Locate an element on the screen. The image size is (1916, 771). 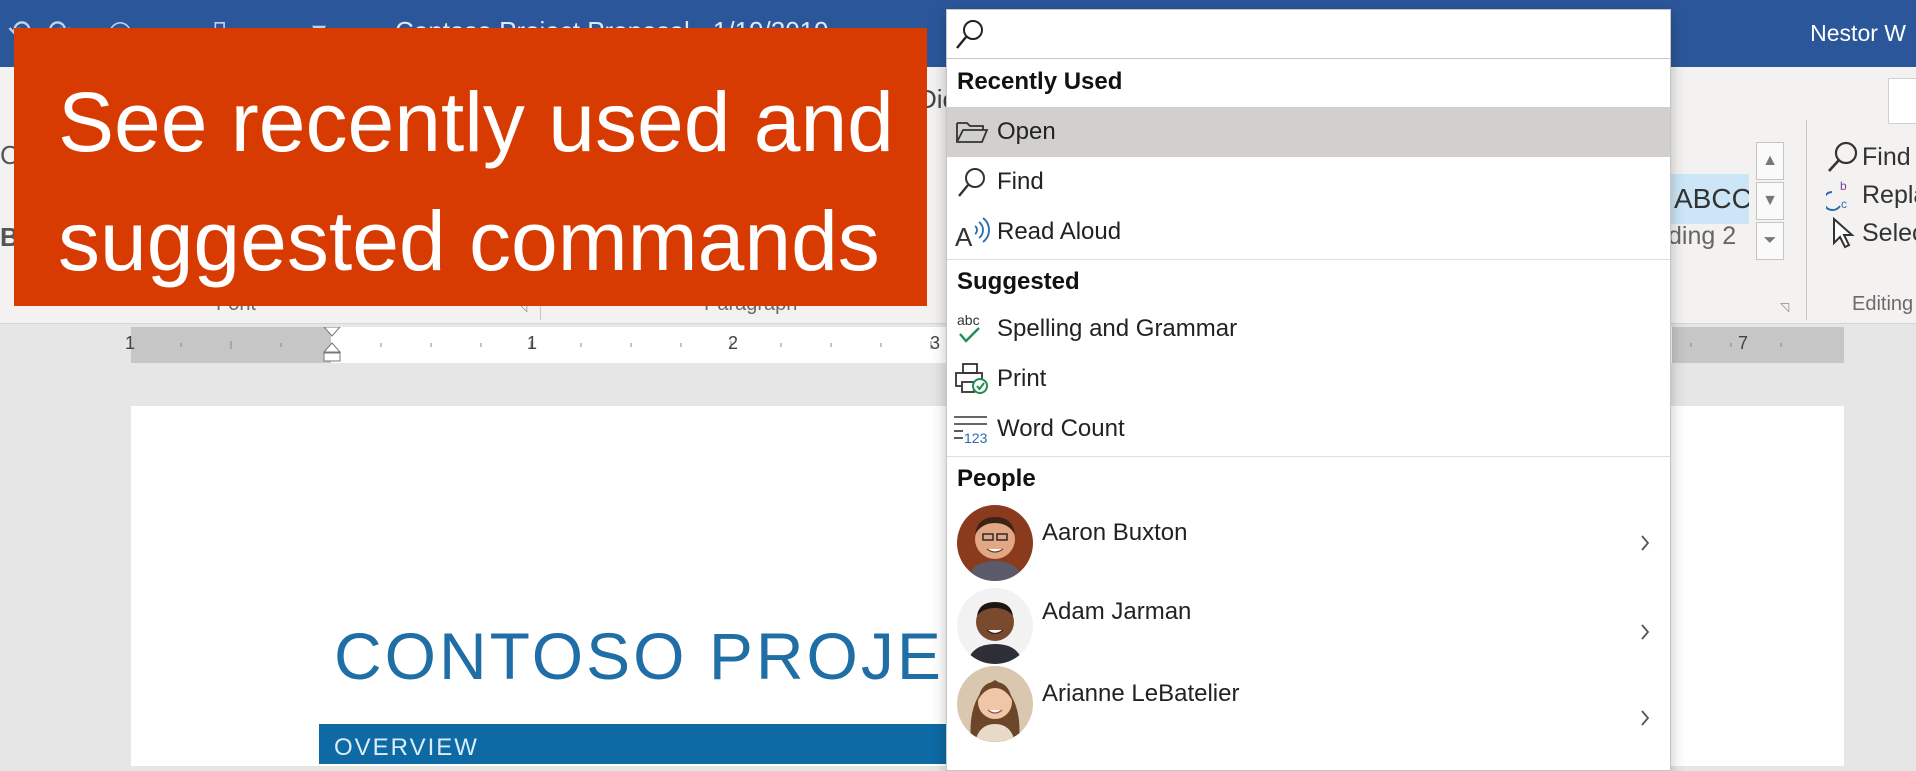
find-label: Find is located at coordinates (1886, 156).